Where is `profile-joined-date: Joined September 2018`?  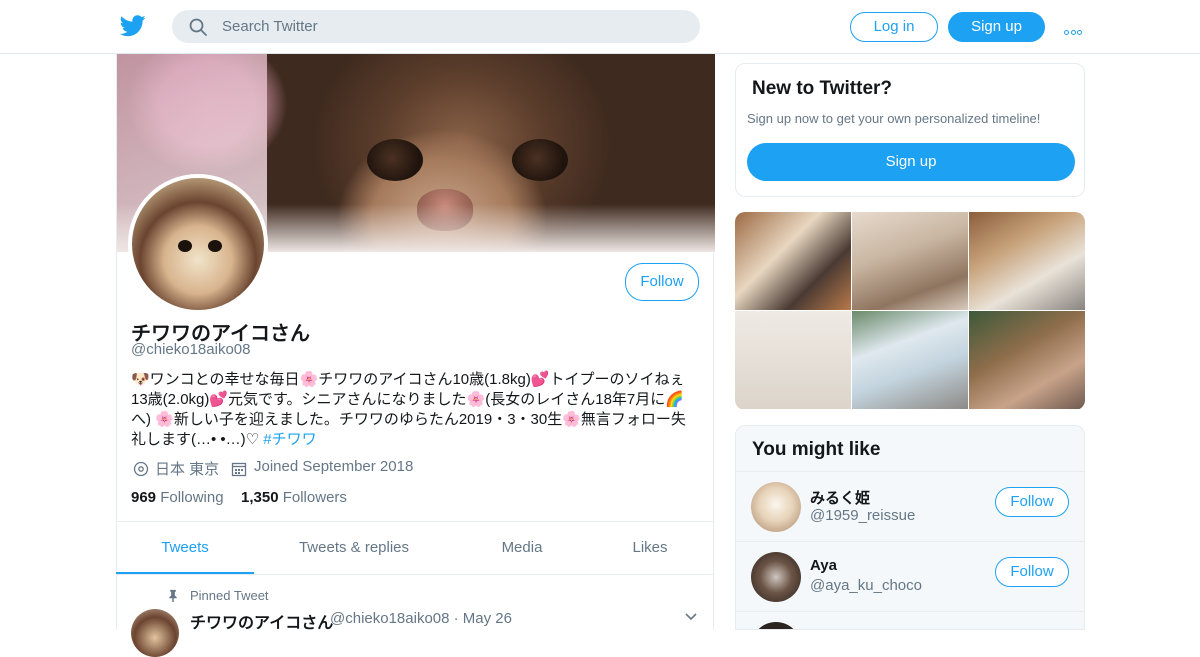
profile-joined-date: Joined September 2018 is located at coordinates (334, 466).